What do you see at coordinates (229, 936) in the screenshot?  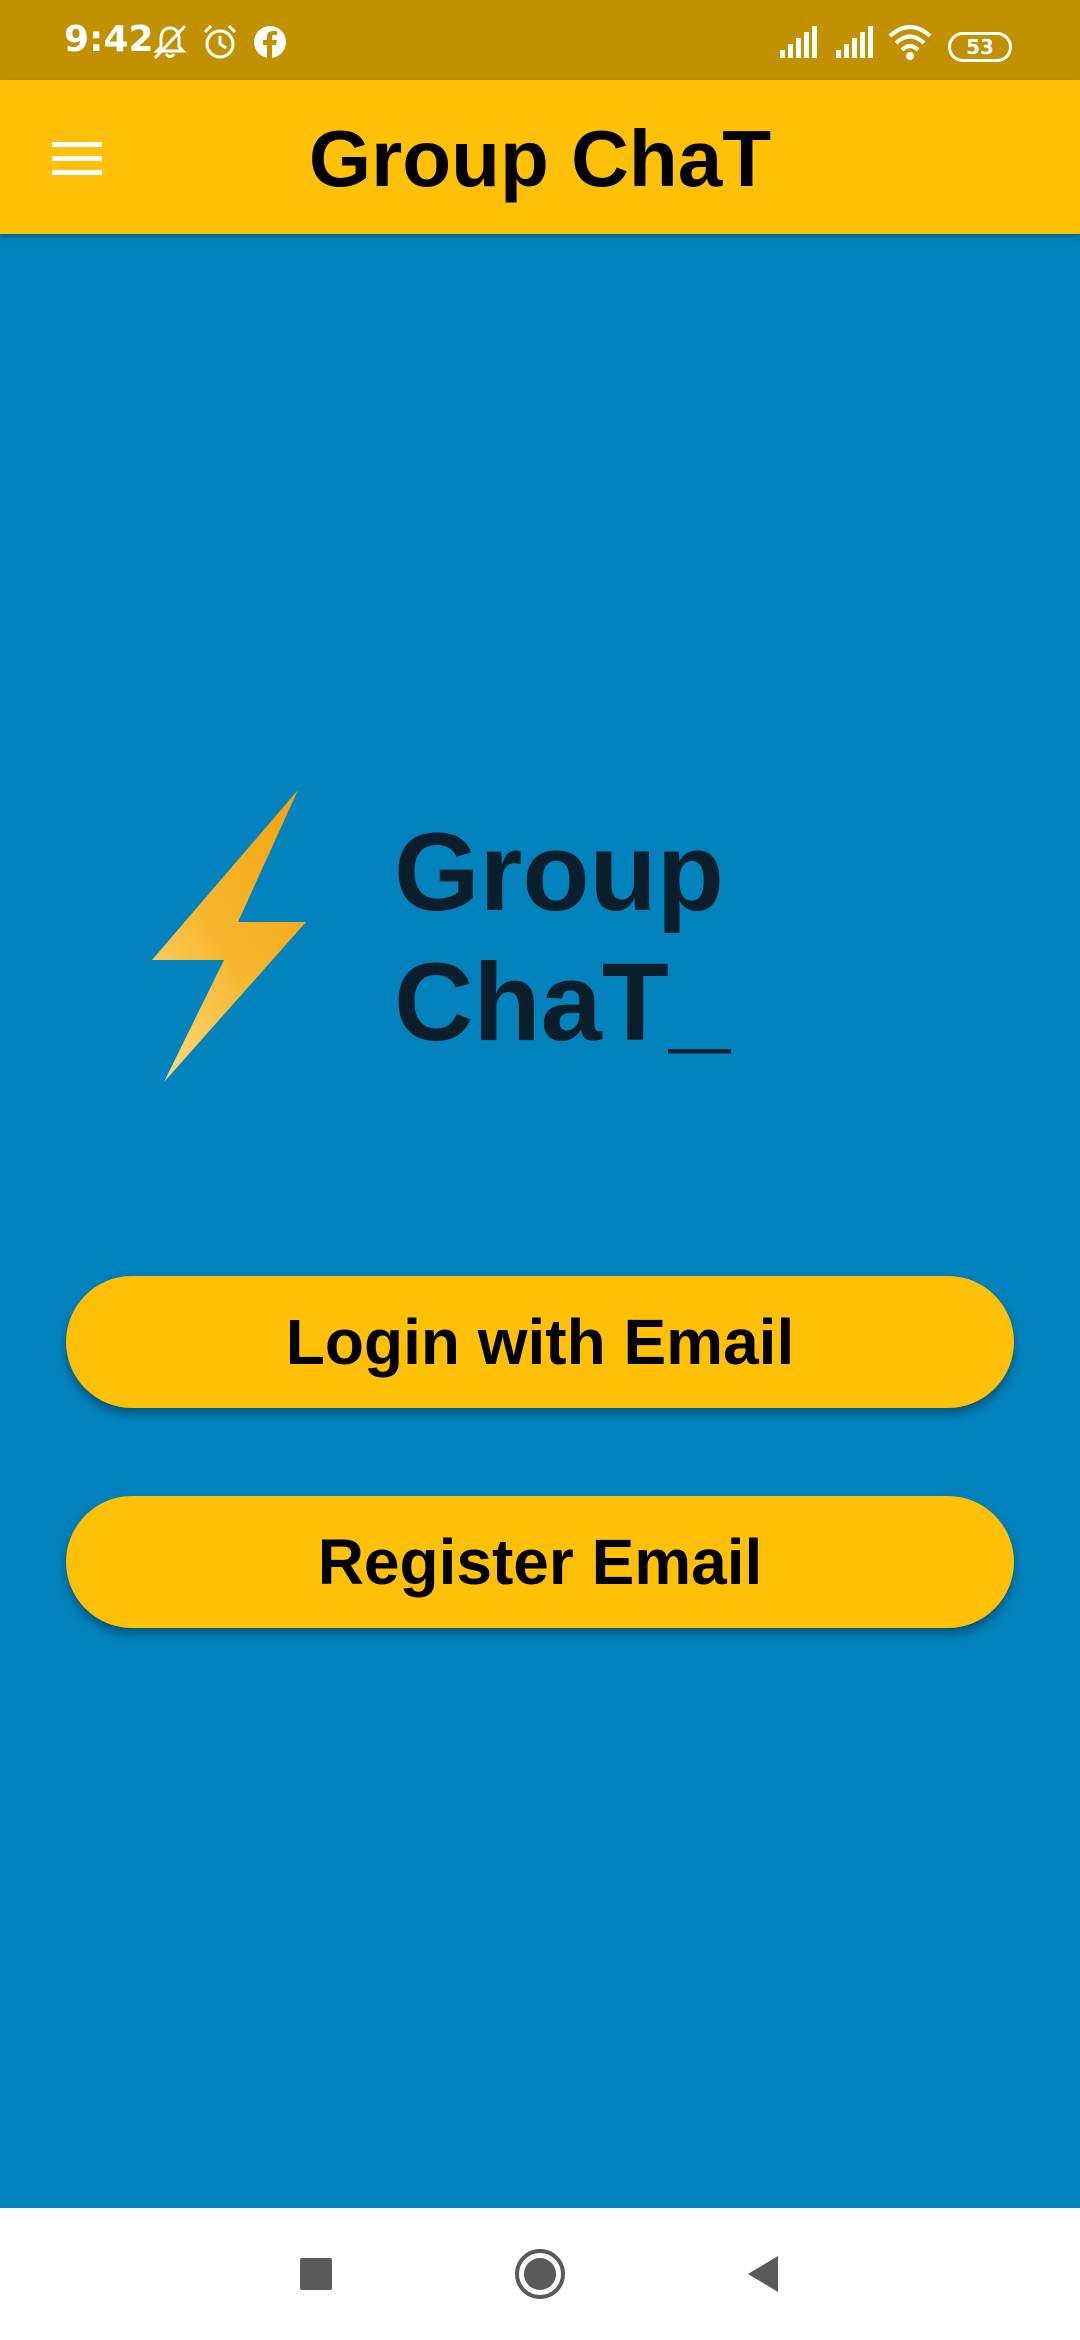 I see `lightning-bolt-icon` at bounding box center [229, 936].